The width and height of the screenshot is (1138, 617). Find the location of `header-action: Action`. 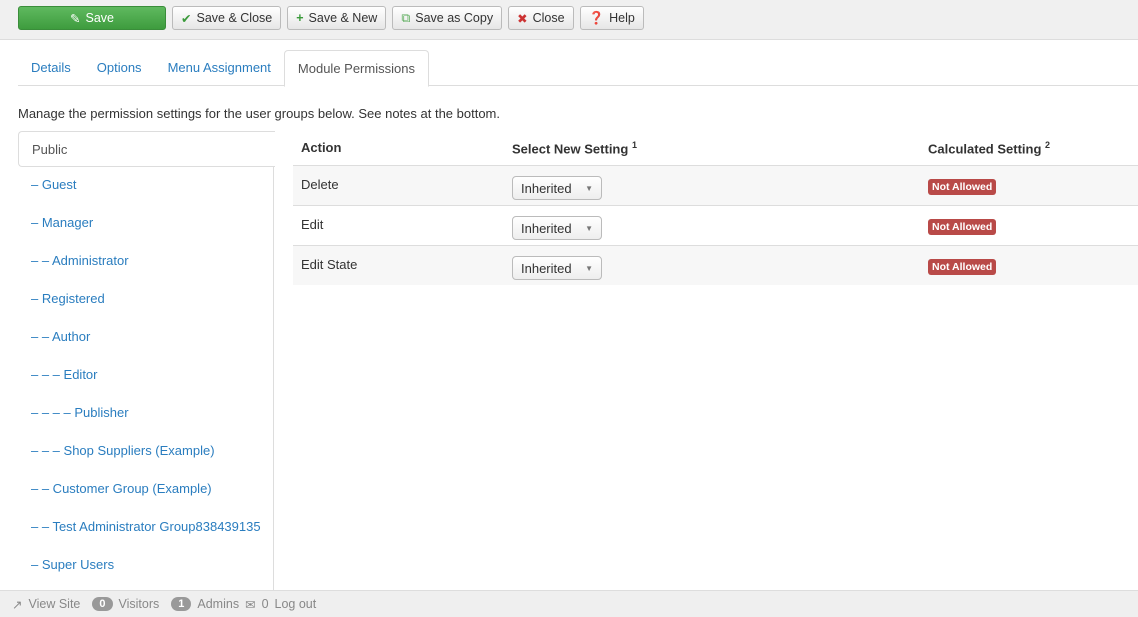

header-action: Action is located at coordinates (398, 148).